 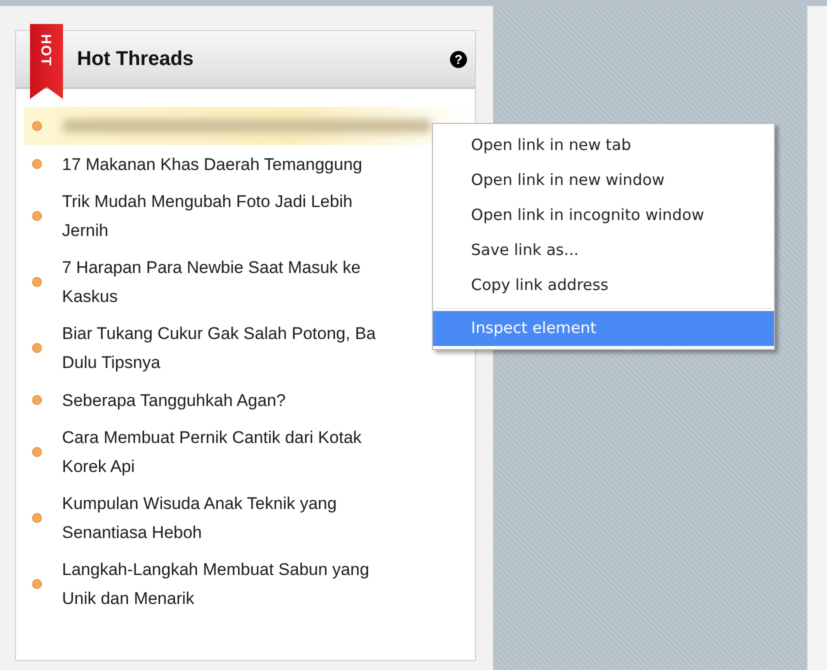 I want to click on thread-link: 7 Harapan Para Newbie Saat Masuk ke Kaskus, so click(x=211, y=282).